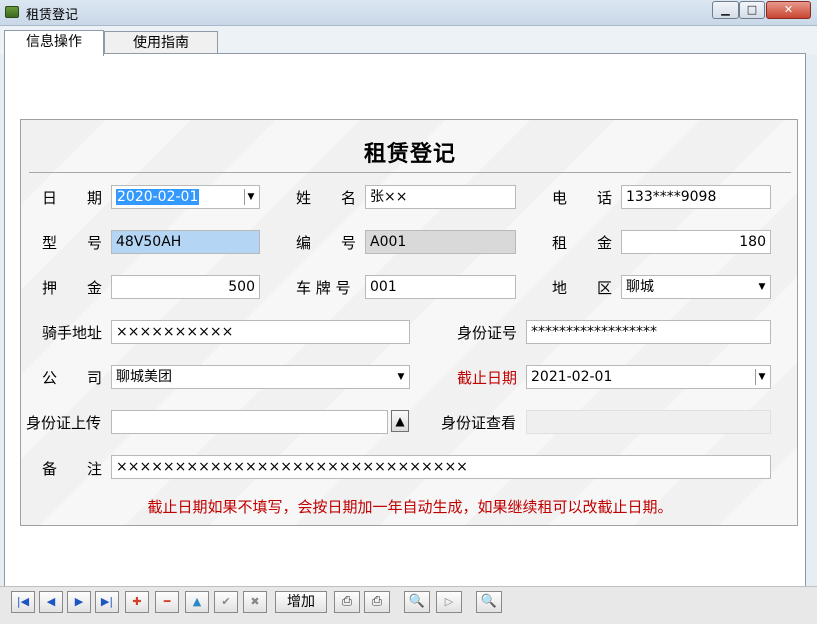  Describe the element at coordinates (479, 423) in the screenshot. I see `id-view-label: 身份证查看` at that location.